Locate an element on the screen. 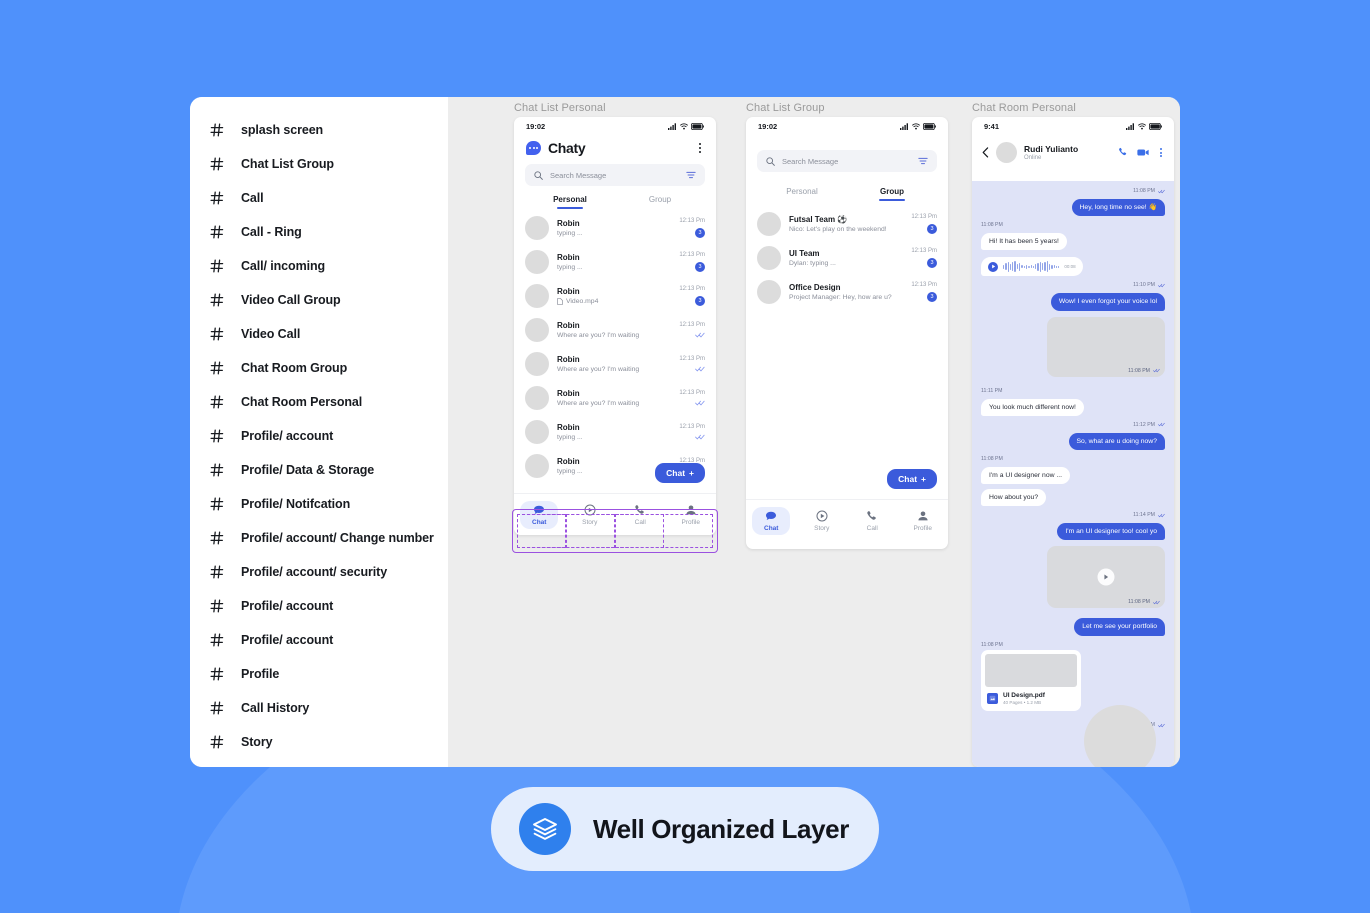 This screenshot has width=1370, height=913. sidebar-item-label: Video Call Group is located at coordinates (291, 300).